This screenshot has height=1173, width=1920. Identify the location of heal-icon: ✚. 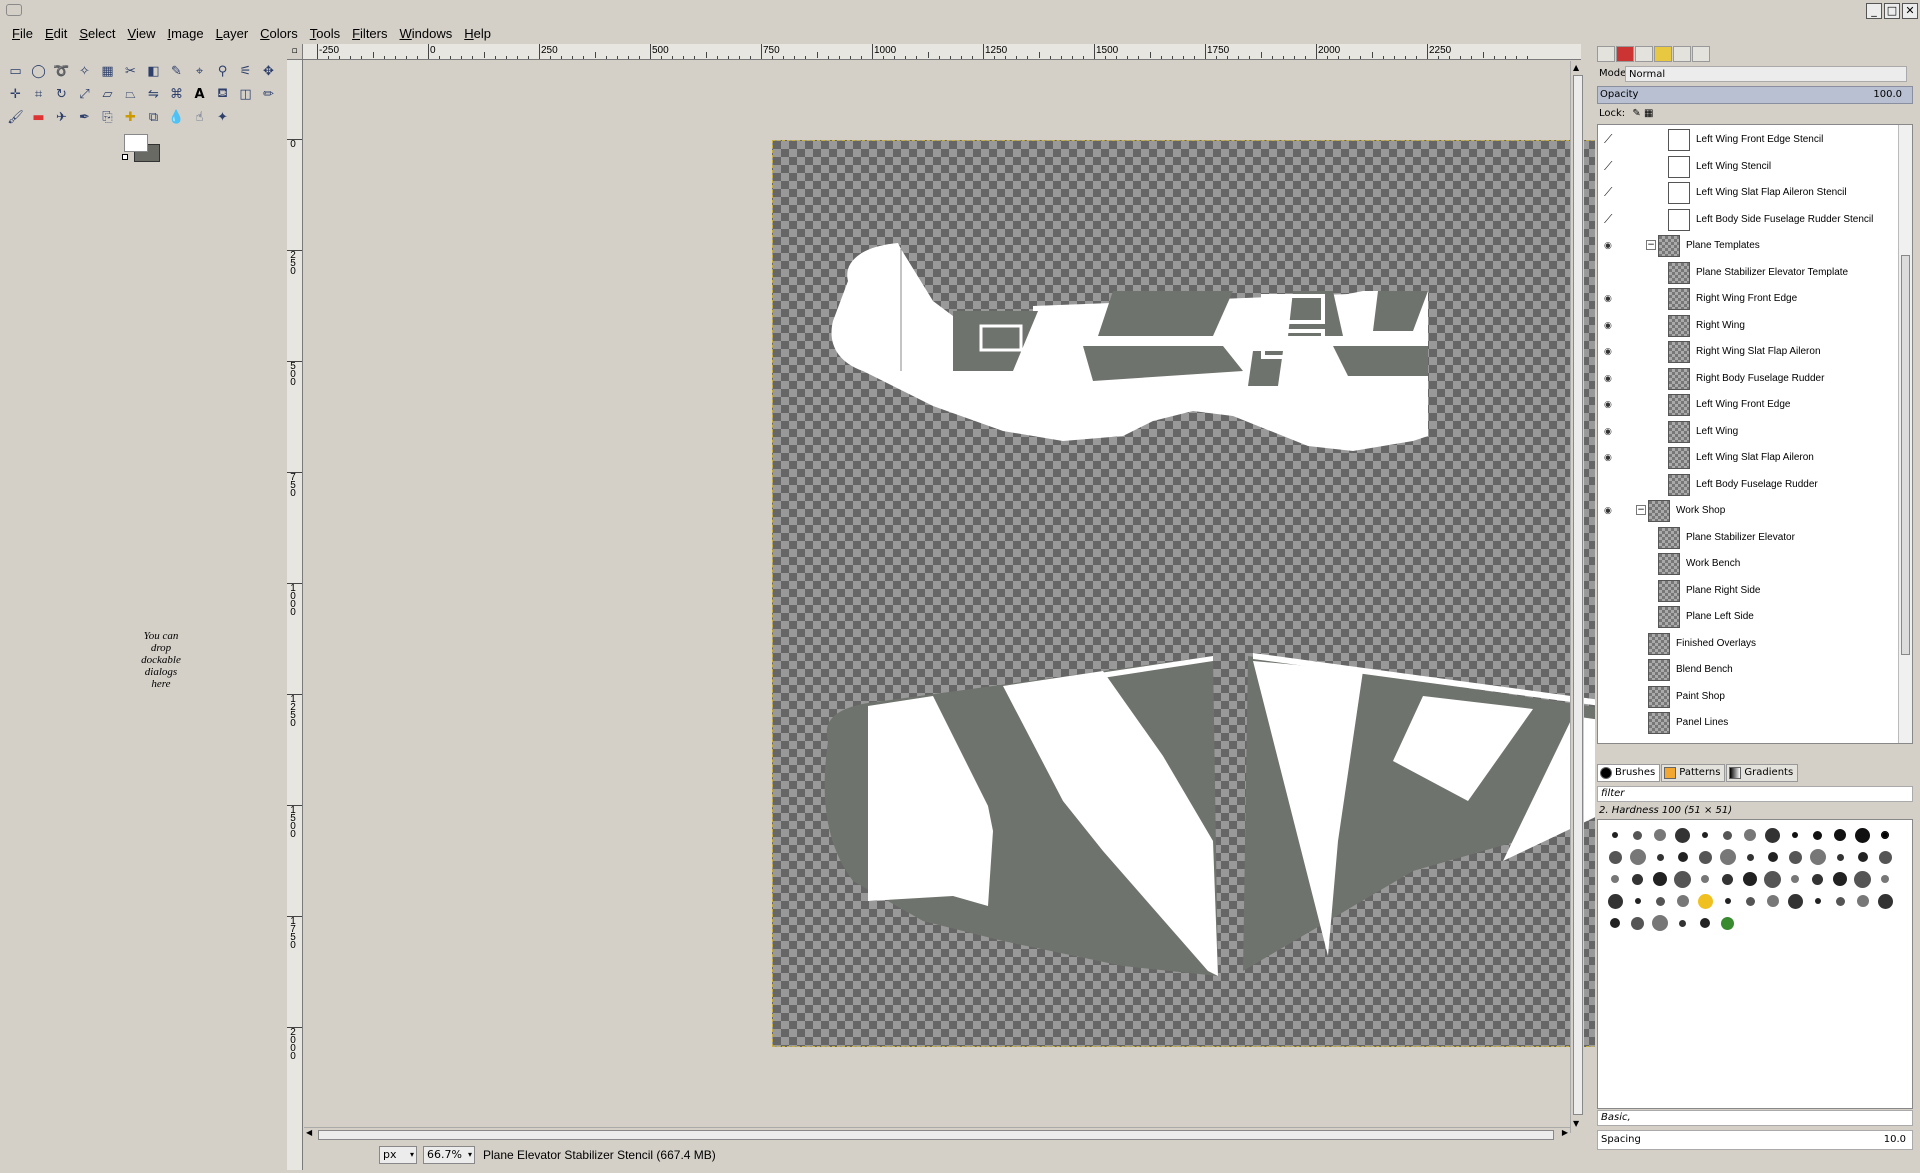
(130, 117).